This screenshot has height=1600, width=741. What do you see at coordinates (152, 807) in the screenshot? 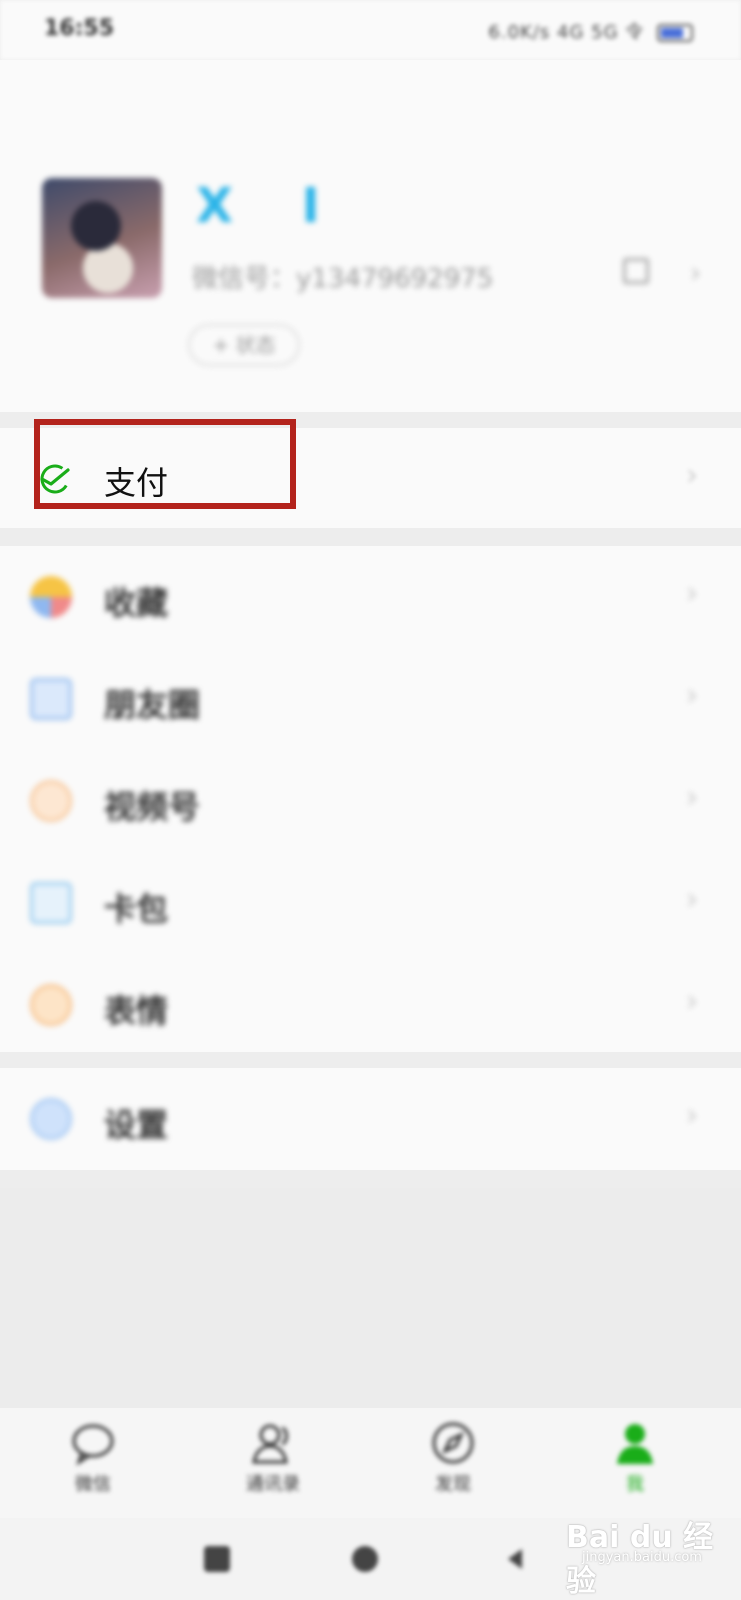
I see `menu-item-label: 视频号` at bounding box center [152, 807].